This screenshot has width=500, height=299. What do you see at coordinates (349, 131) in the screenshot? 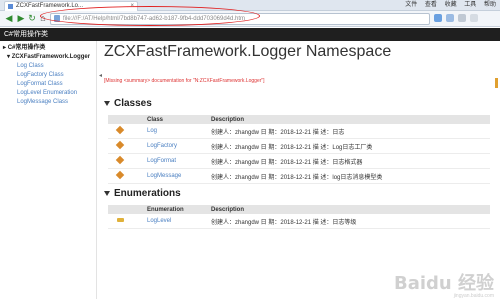
I see `class-description: 创建人：zhangdw 日 期：2018-12-21 描 述：日志` at bounding box center [349, 131].